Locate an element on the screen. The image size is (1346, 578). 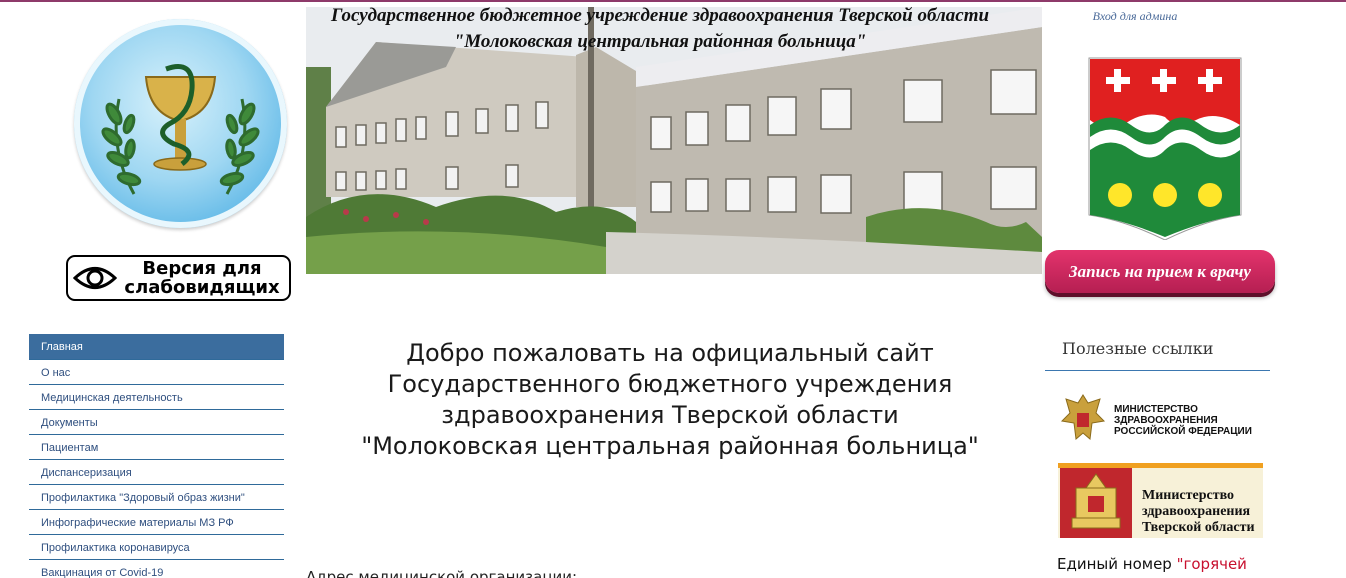
coat-of-arms-icon is located at coordinates (1165, 150).